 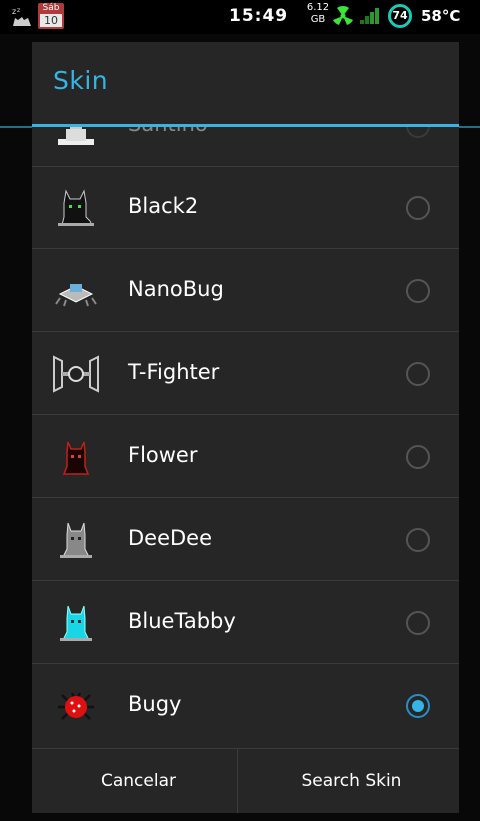 What do you see at coordinates (369, 16) in the screenshot?
I see `signal-icon` at bounding box center [369, 16].